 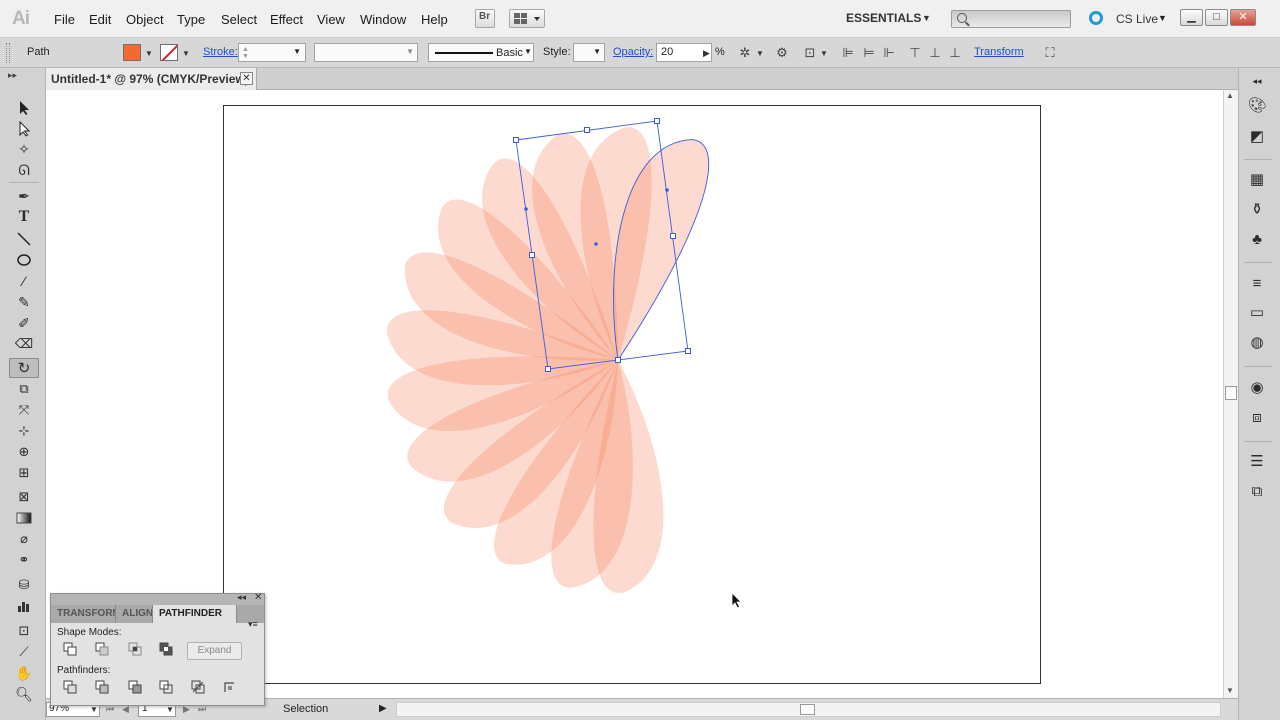 What do you see at coordinates (103, 649) in the screenshot?
I see `minus-front-button` at bounding box center [103, 649].